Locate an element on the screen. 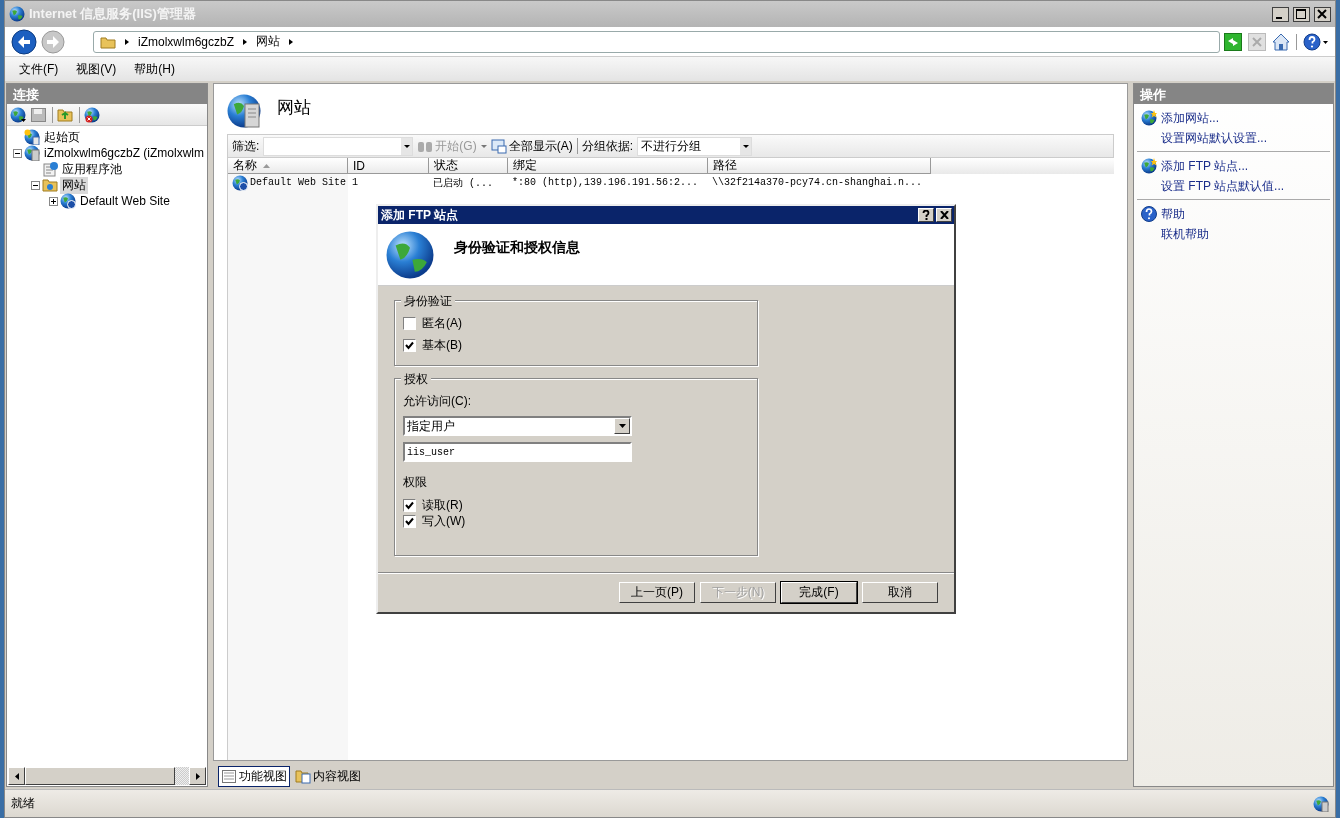 This screenshot has height=818, width=1340. pane-header: 操作 is located at coordinates (1233, 94).